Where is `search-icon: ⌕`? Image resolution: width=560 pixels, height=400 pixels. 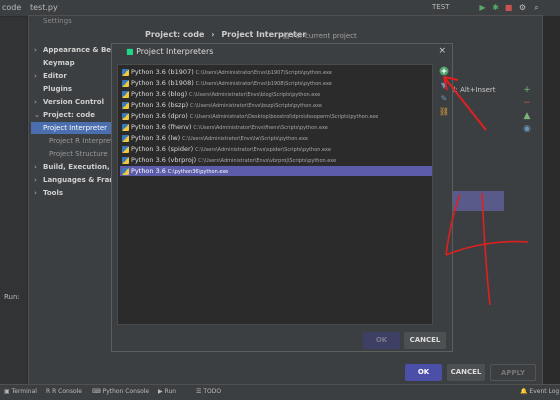 search-icon: ⌕ is located at coordinates (536, 7).